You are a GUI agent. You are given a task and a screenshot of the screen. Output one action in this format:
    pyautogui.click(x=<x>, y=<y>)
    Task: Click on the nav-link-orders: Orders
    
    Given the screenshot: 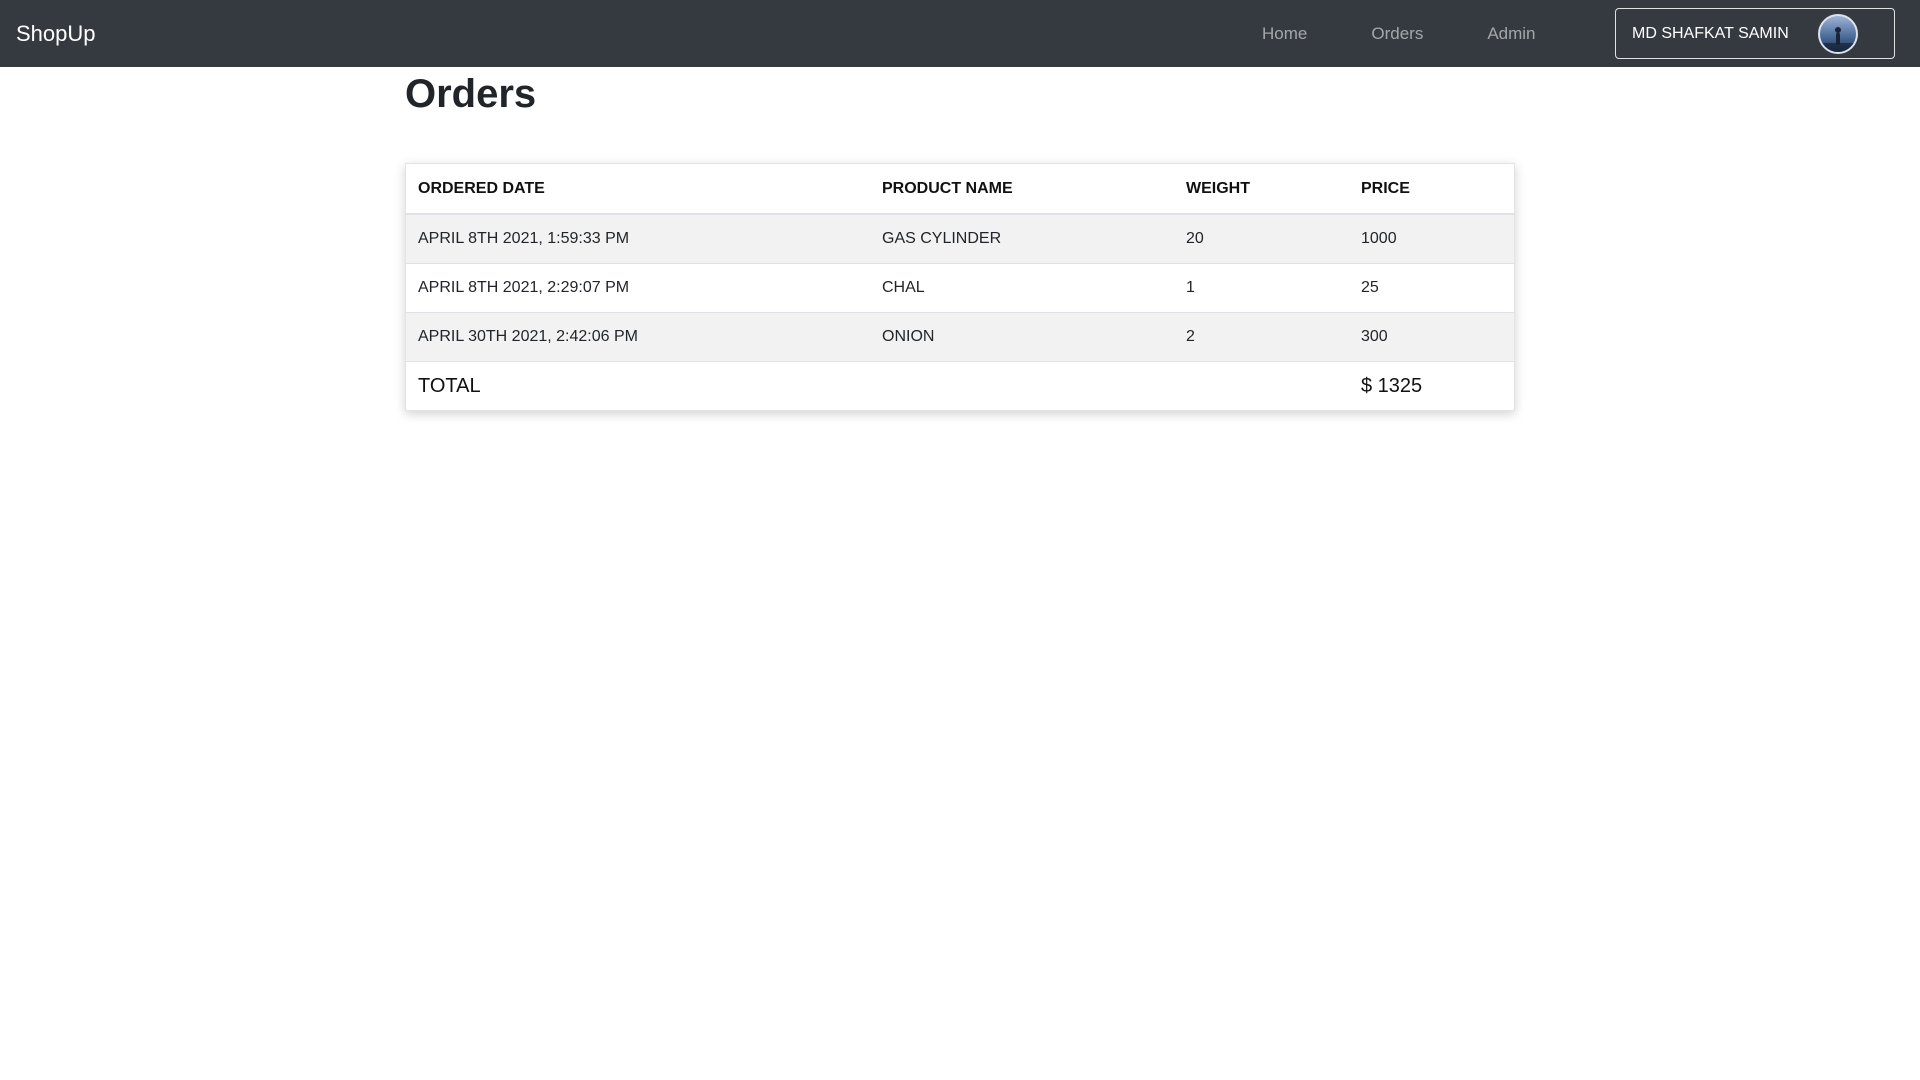 What is the action you would take?
    pyautogui.click(x=1397, y=34)
    